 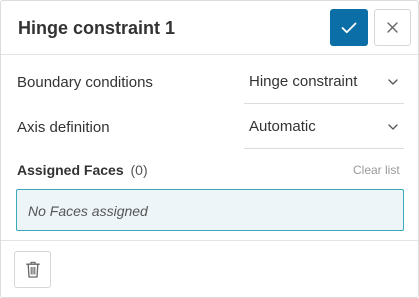 What do you see at coordinates (85, 82) in the screenshot?
I see `boundary-conditions-label: Boundary conditions` at bounding box center [85, 82].